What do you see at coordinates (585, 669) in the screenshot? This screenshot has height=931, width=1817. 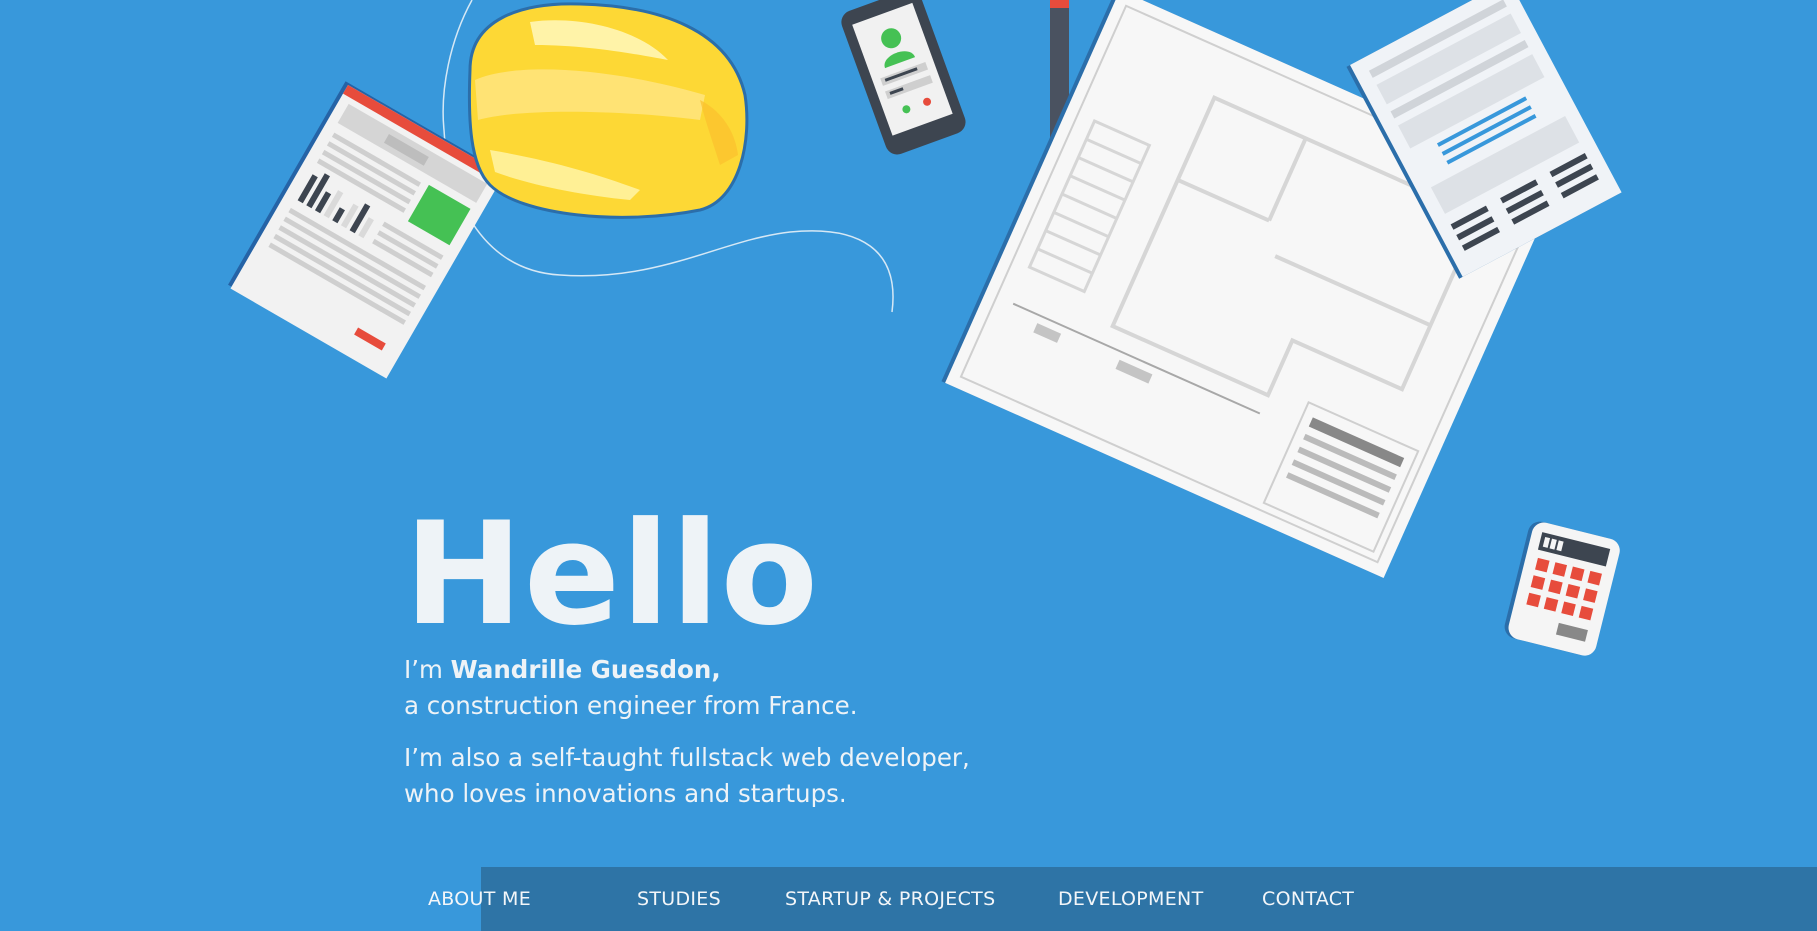 I see `author-name: Wandrille Guesdon,` at bounding box center [585, 669].